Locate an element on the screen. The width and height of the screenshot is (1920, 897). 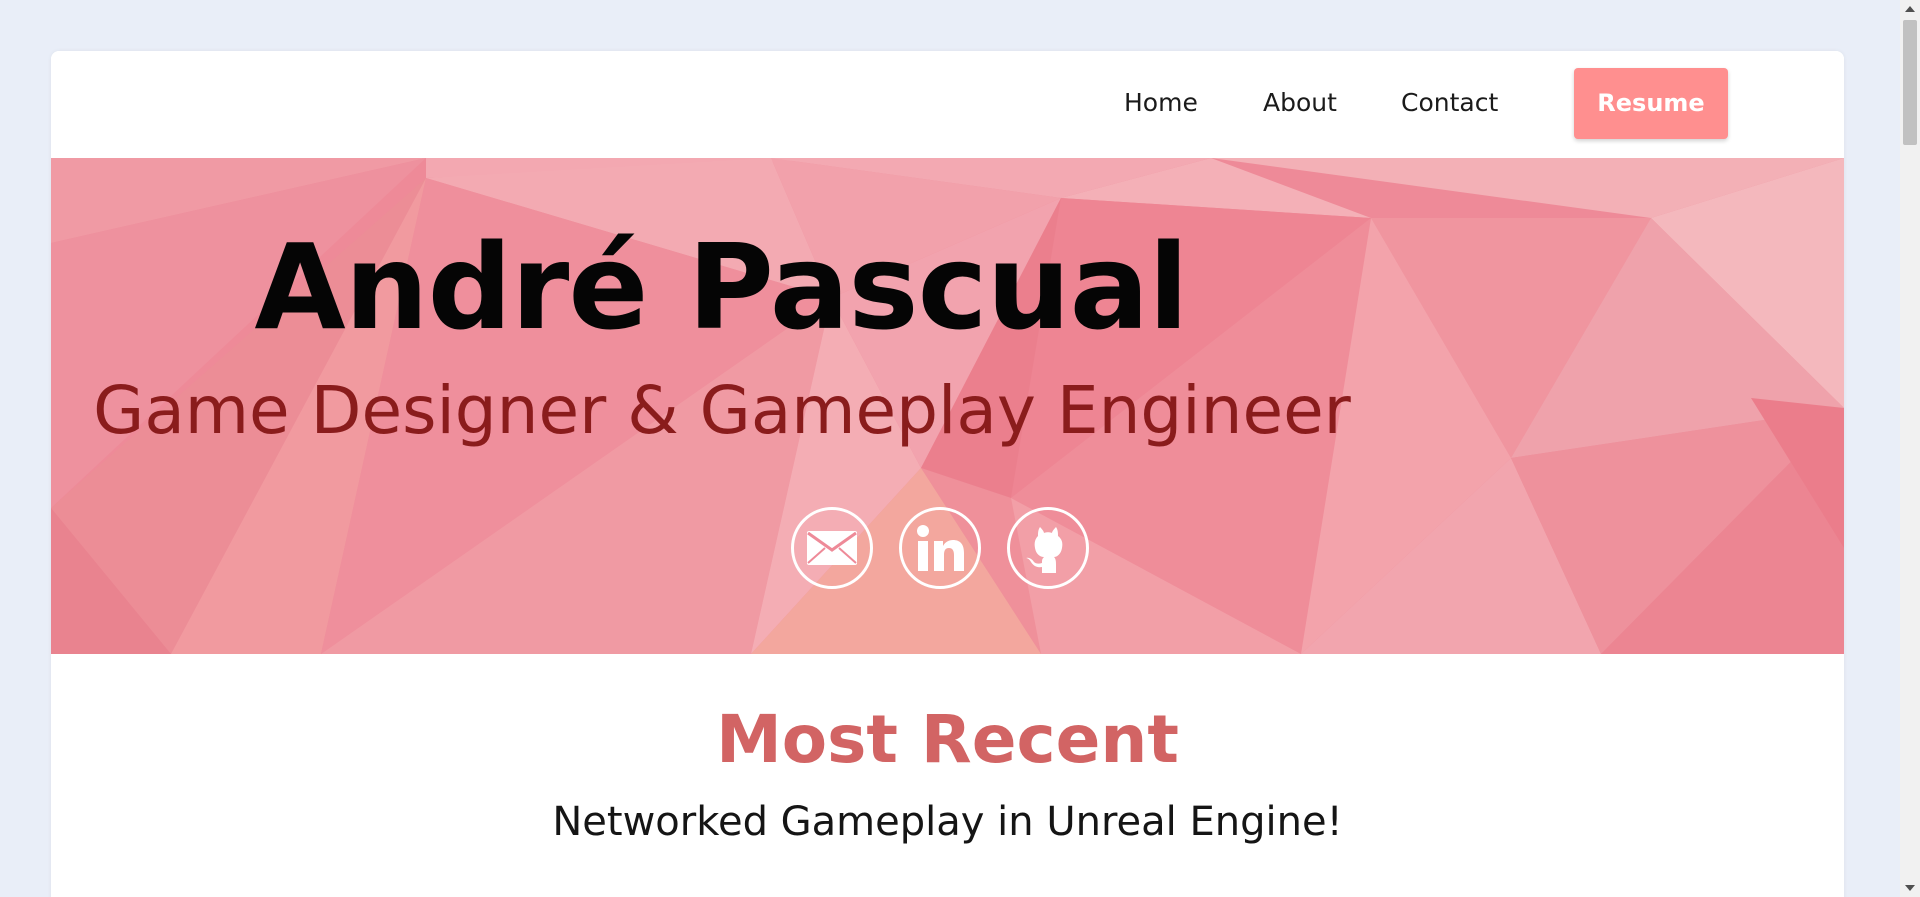
resume-button: Resume is located at coordinates (1651, 103).